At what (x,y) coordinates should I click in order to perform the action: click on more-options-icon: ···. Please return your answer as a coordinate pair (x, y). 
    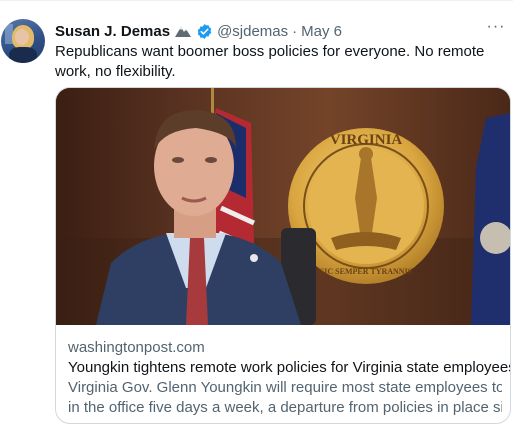
    Looking at the image, I should click on (496, 29).